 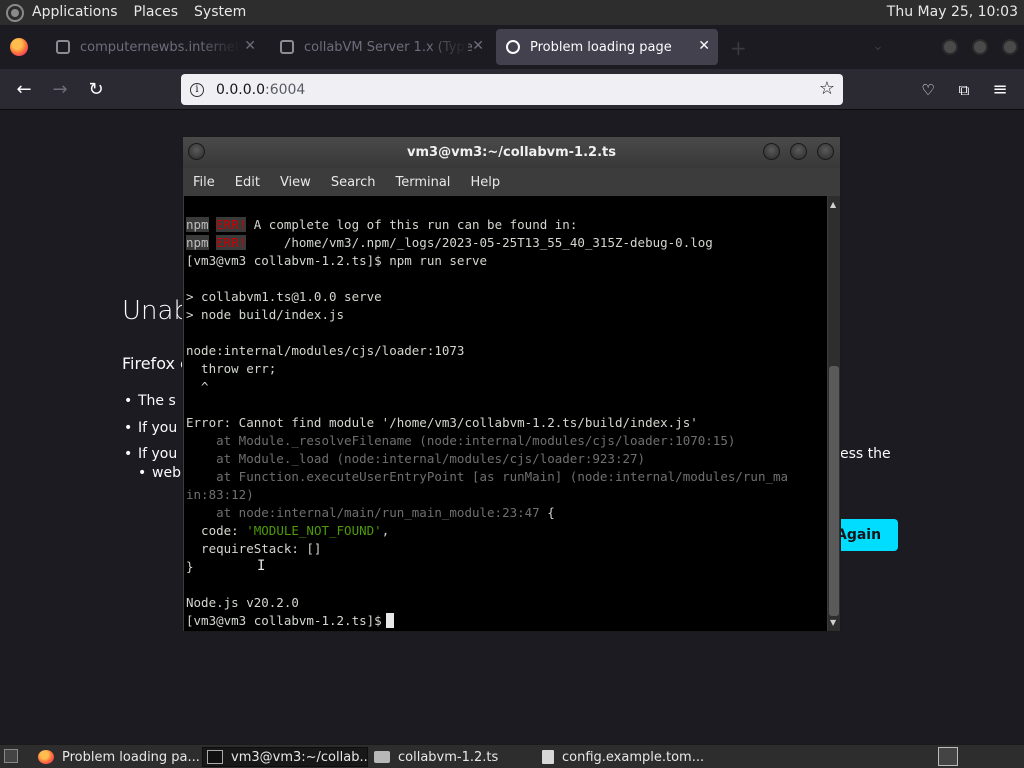 I want to click on back-arrow-icon: ←, so click(x=24, y=90).